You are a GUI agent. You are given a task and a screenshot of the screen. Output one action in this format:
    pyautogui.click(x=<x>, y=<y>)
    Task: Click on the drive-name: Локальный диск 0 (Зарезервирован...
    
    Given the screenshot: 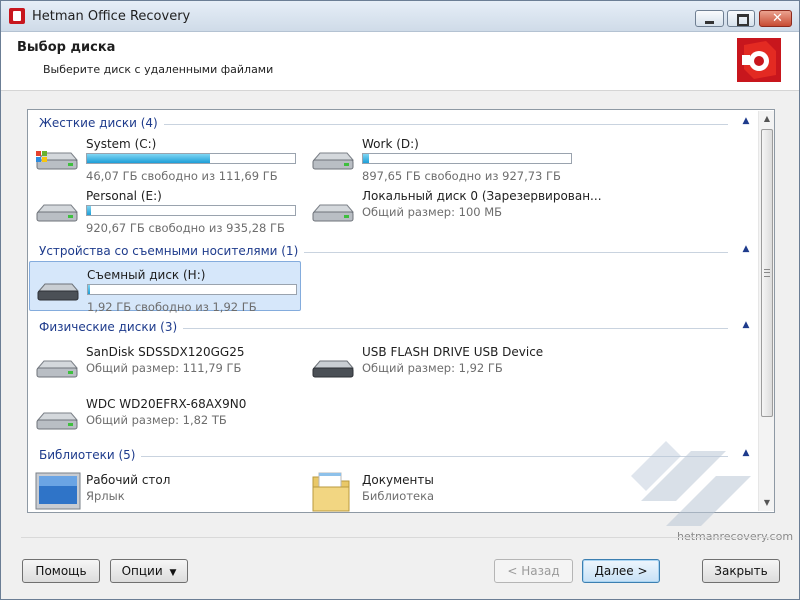 What is the action you would take?
    pyautogui.click(x=482, y=196)
    